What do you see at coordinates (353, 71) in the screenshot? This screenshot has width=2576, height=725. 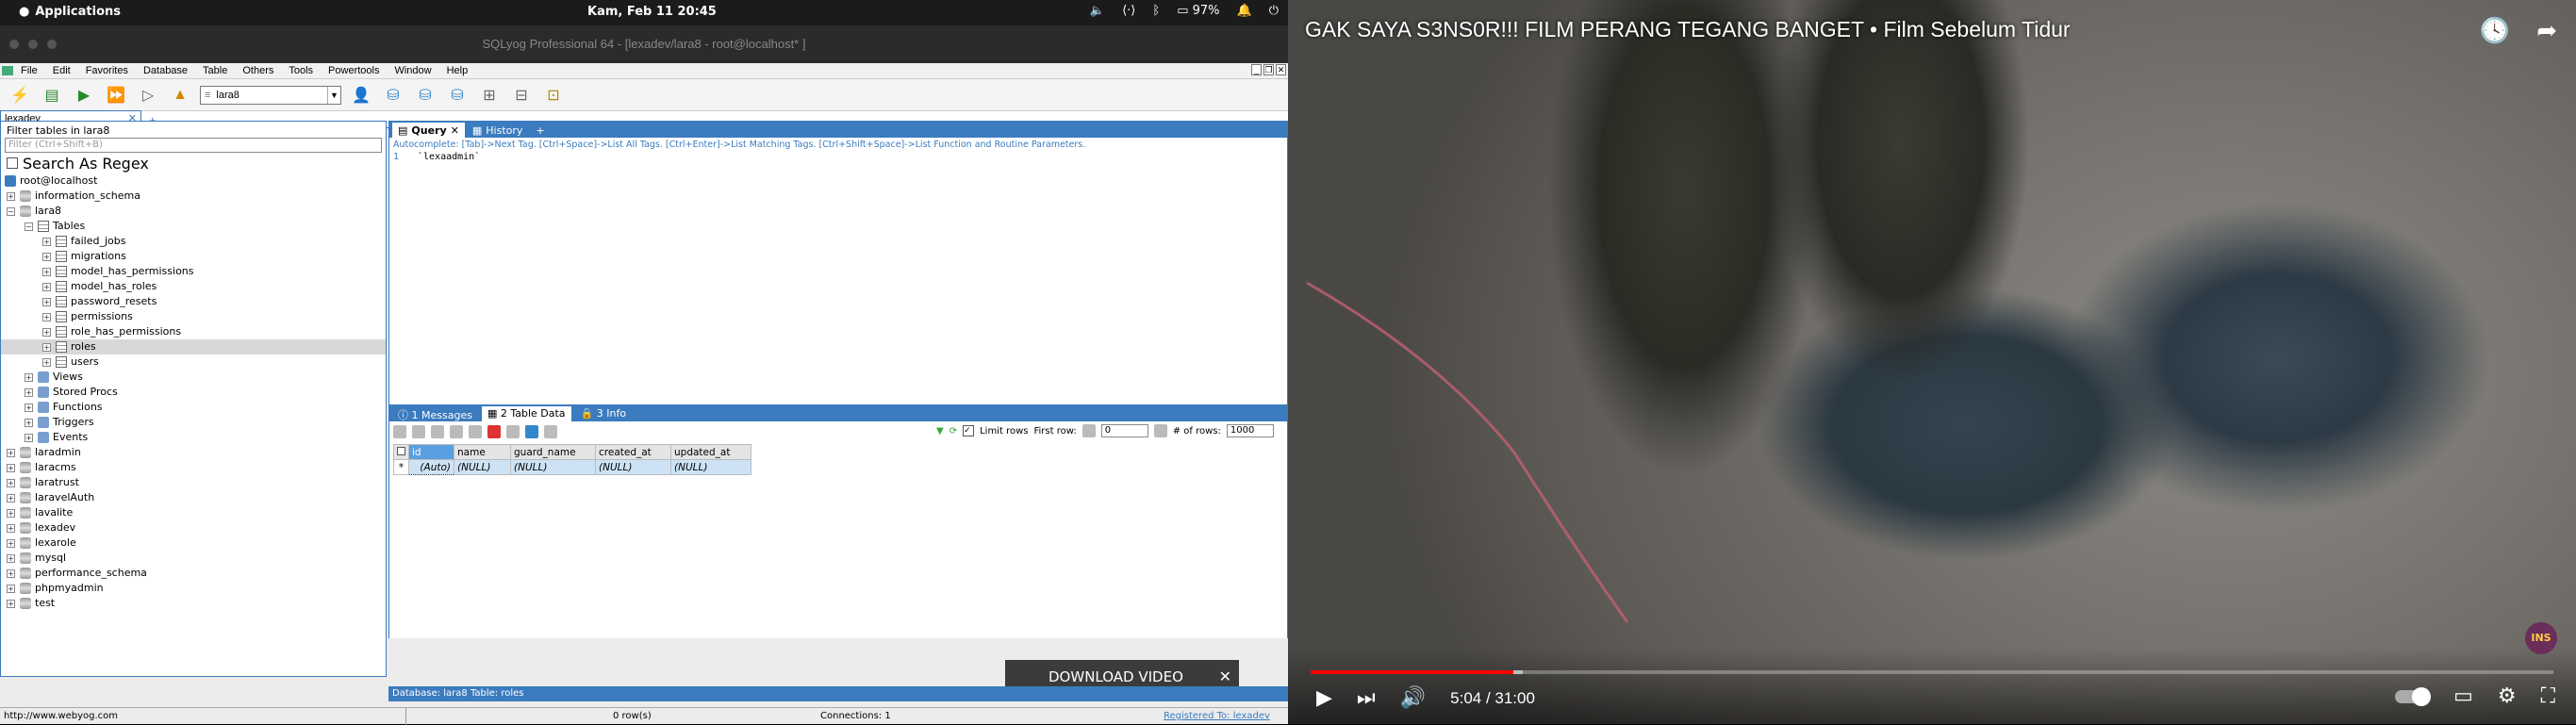 I see `menu-powertools: Powertools` at bounding box center [353, 71].